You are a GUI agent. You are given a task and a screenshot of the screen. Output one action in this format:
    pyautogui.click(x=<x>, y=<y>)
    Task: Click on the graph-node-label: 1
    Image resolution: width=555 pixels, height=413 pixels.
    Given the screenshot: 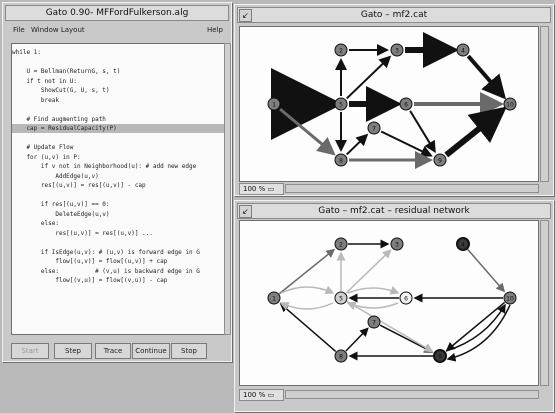 What is the action you would take?
    pyautogui.click(x=274, y=105)
    